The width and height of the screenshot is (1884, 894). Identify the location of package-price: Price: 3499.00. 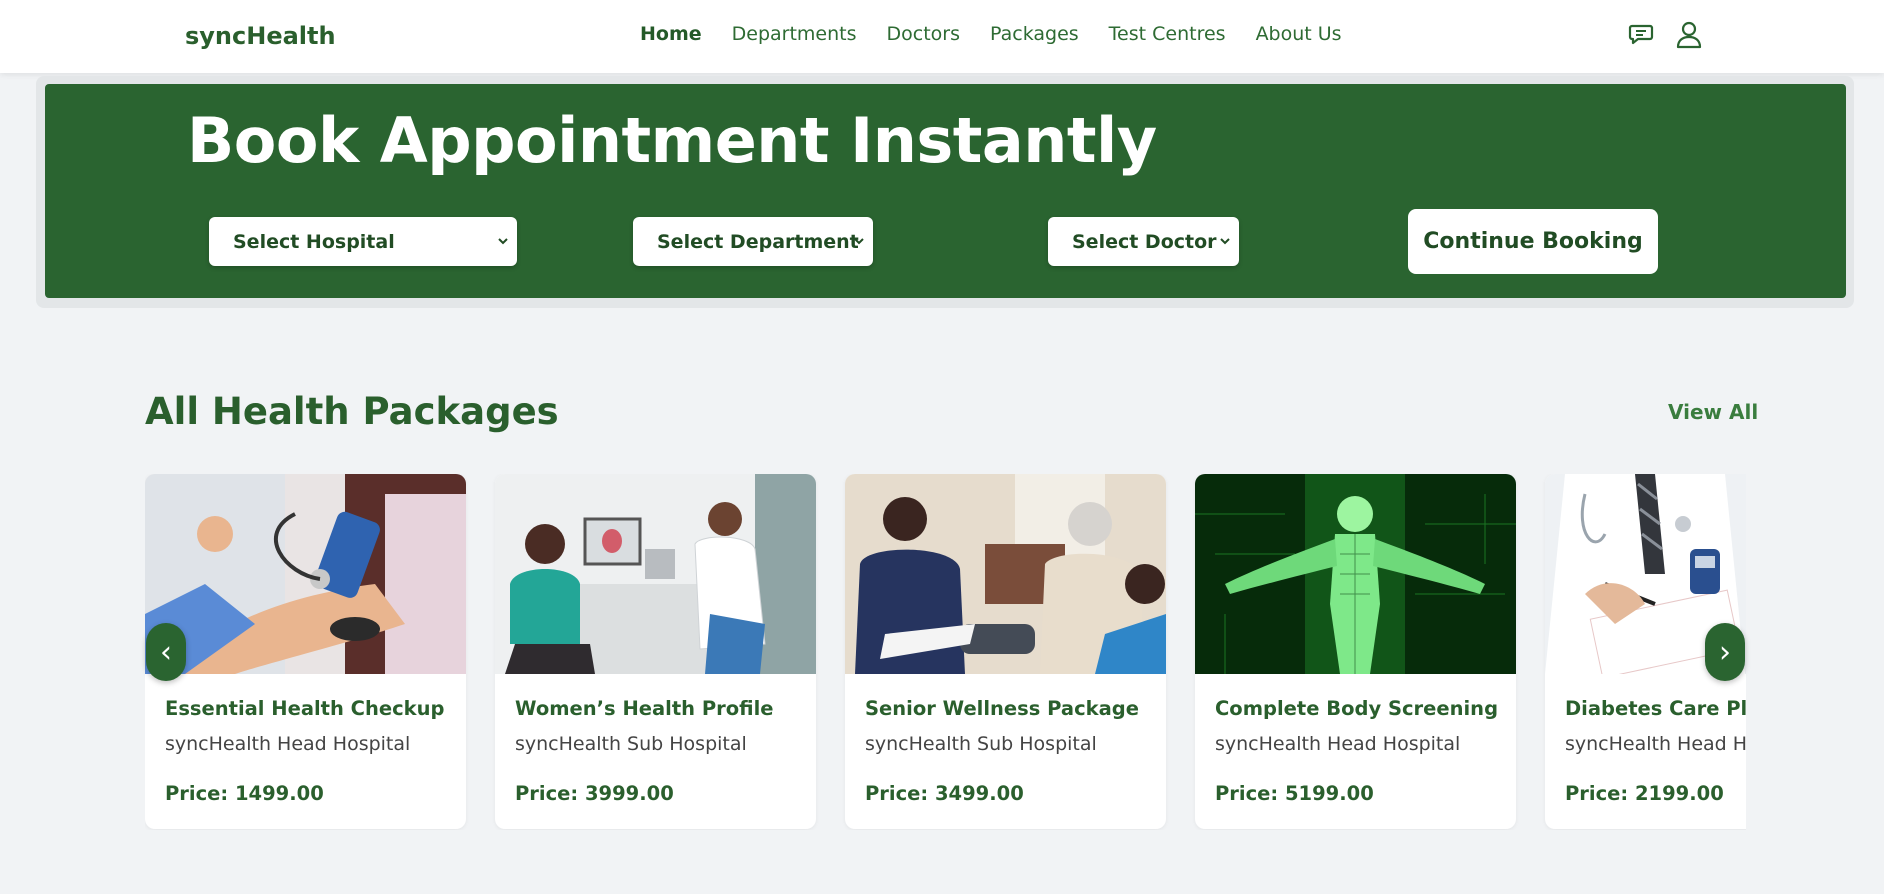
(944, 793).